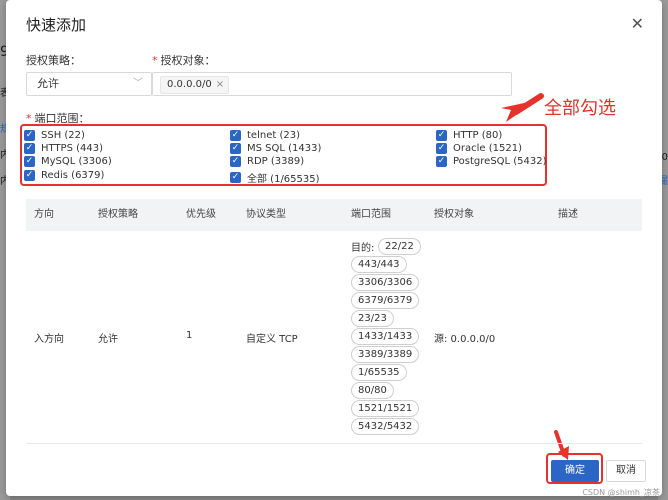  What do you see at coordinates (385, 282) in the screenshot?
I see `port-chip: 3306/3306` at bounding box center [385, 282].